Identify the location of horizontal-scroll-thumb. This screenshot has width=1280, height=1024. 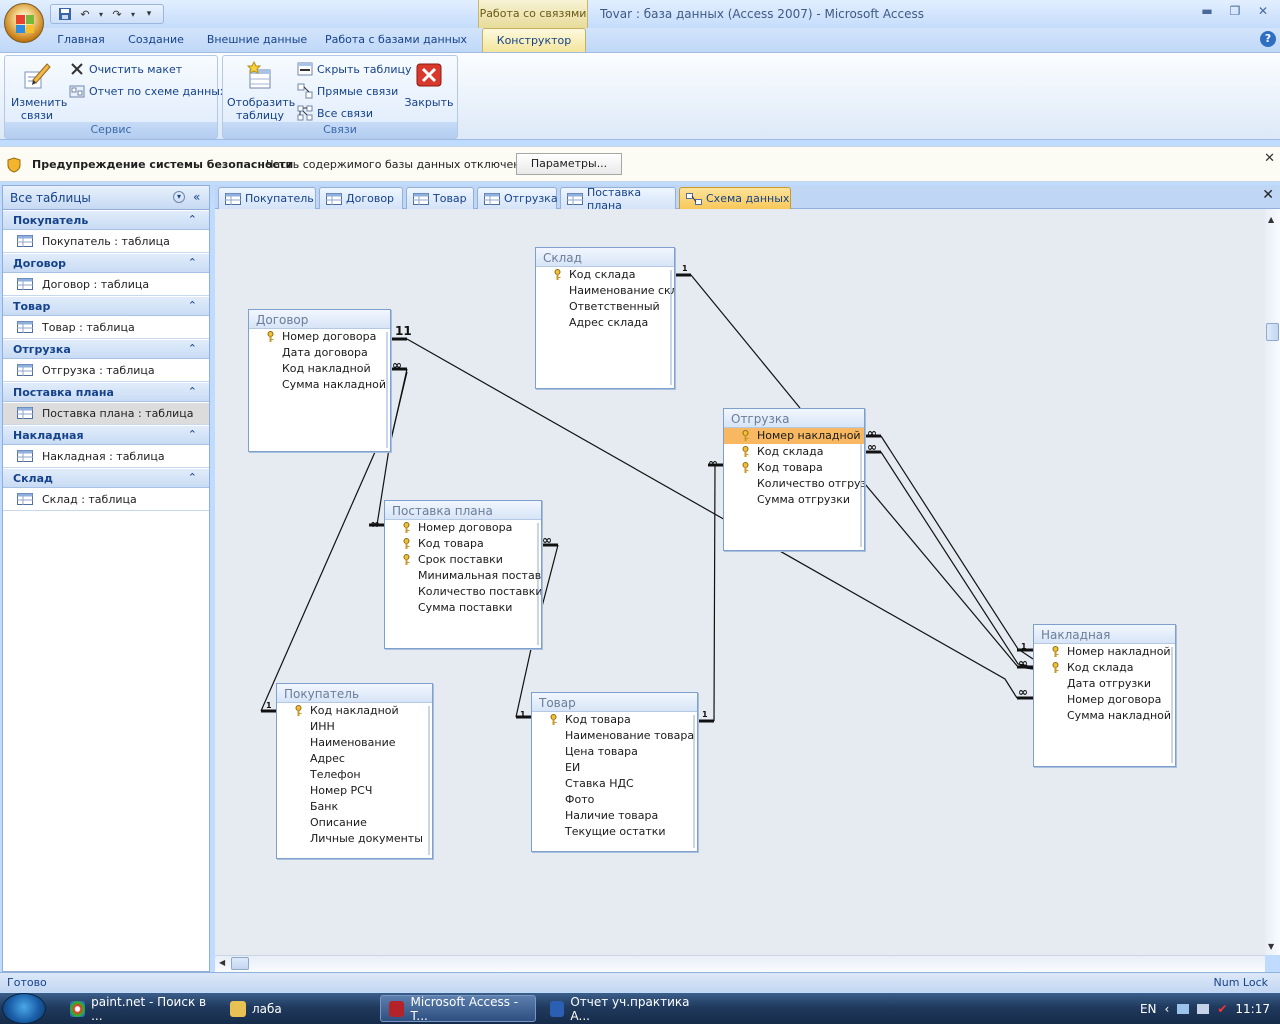
(240, 963).